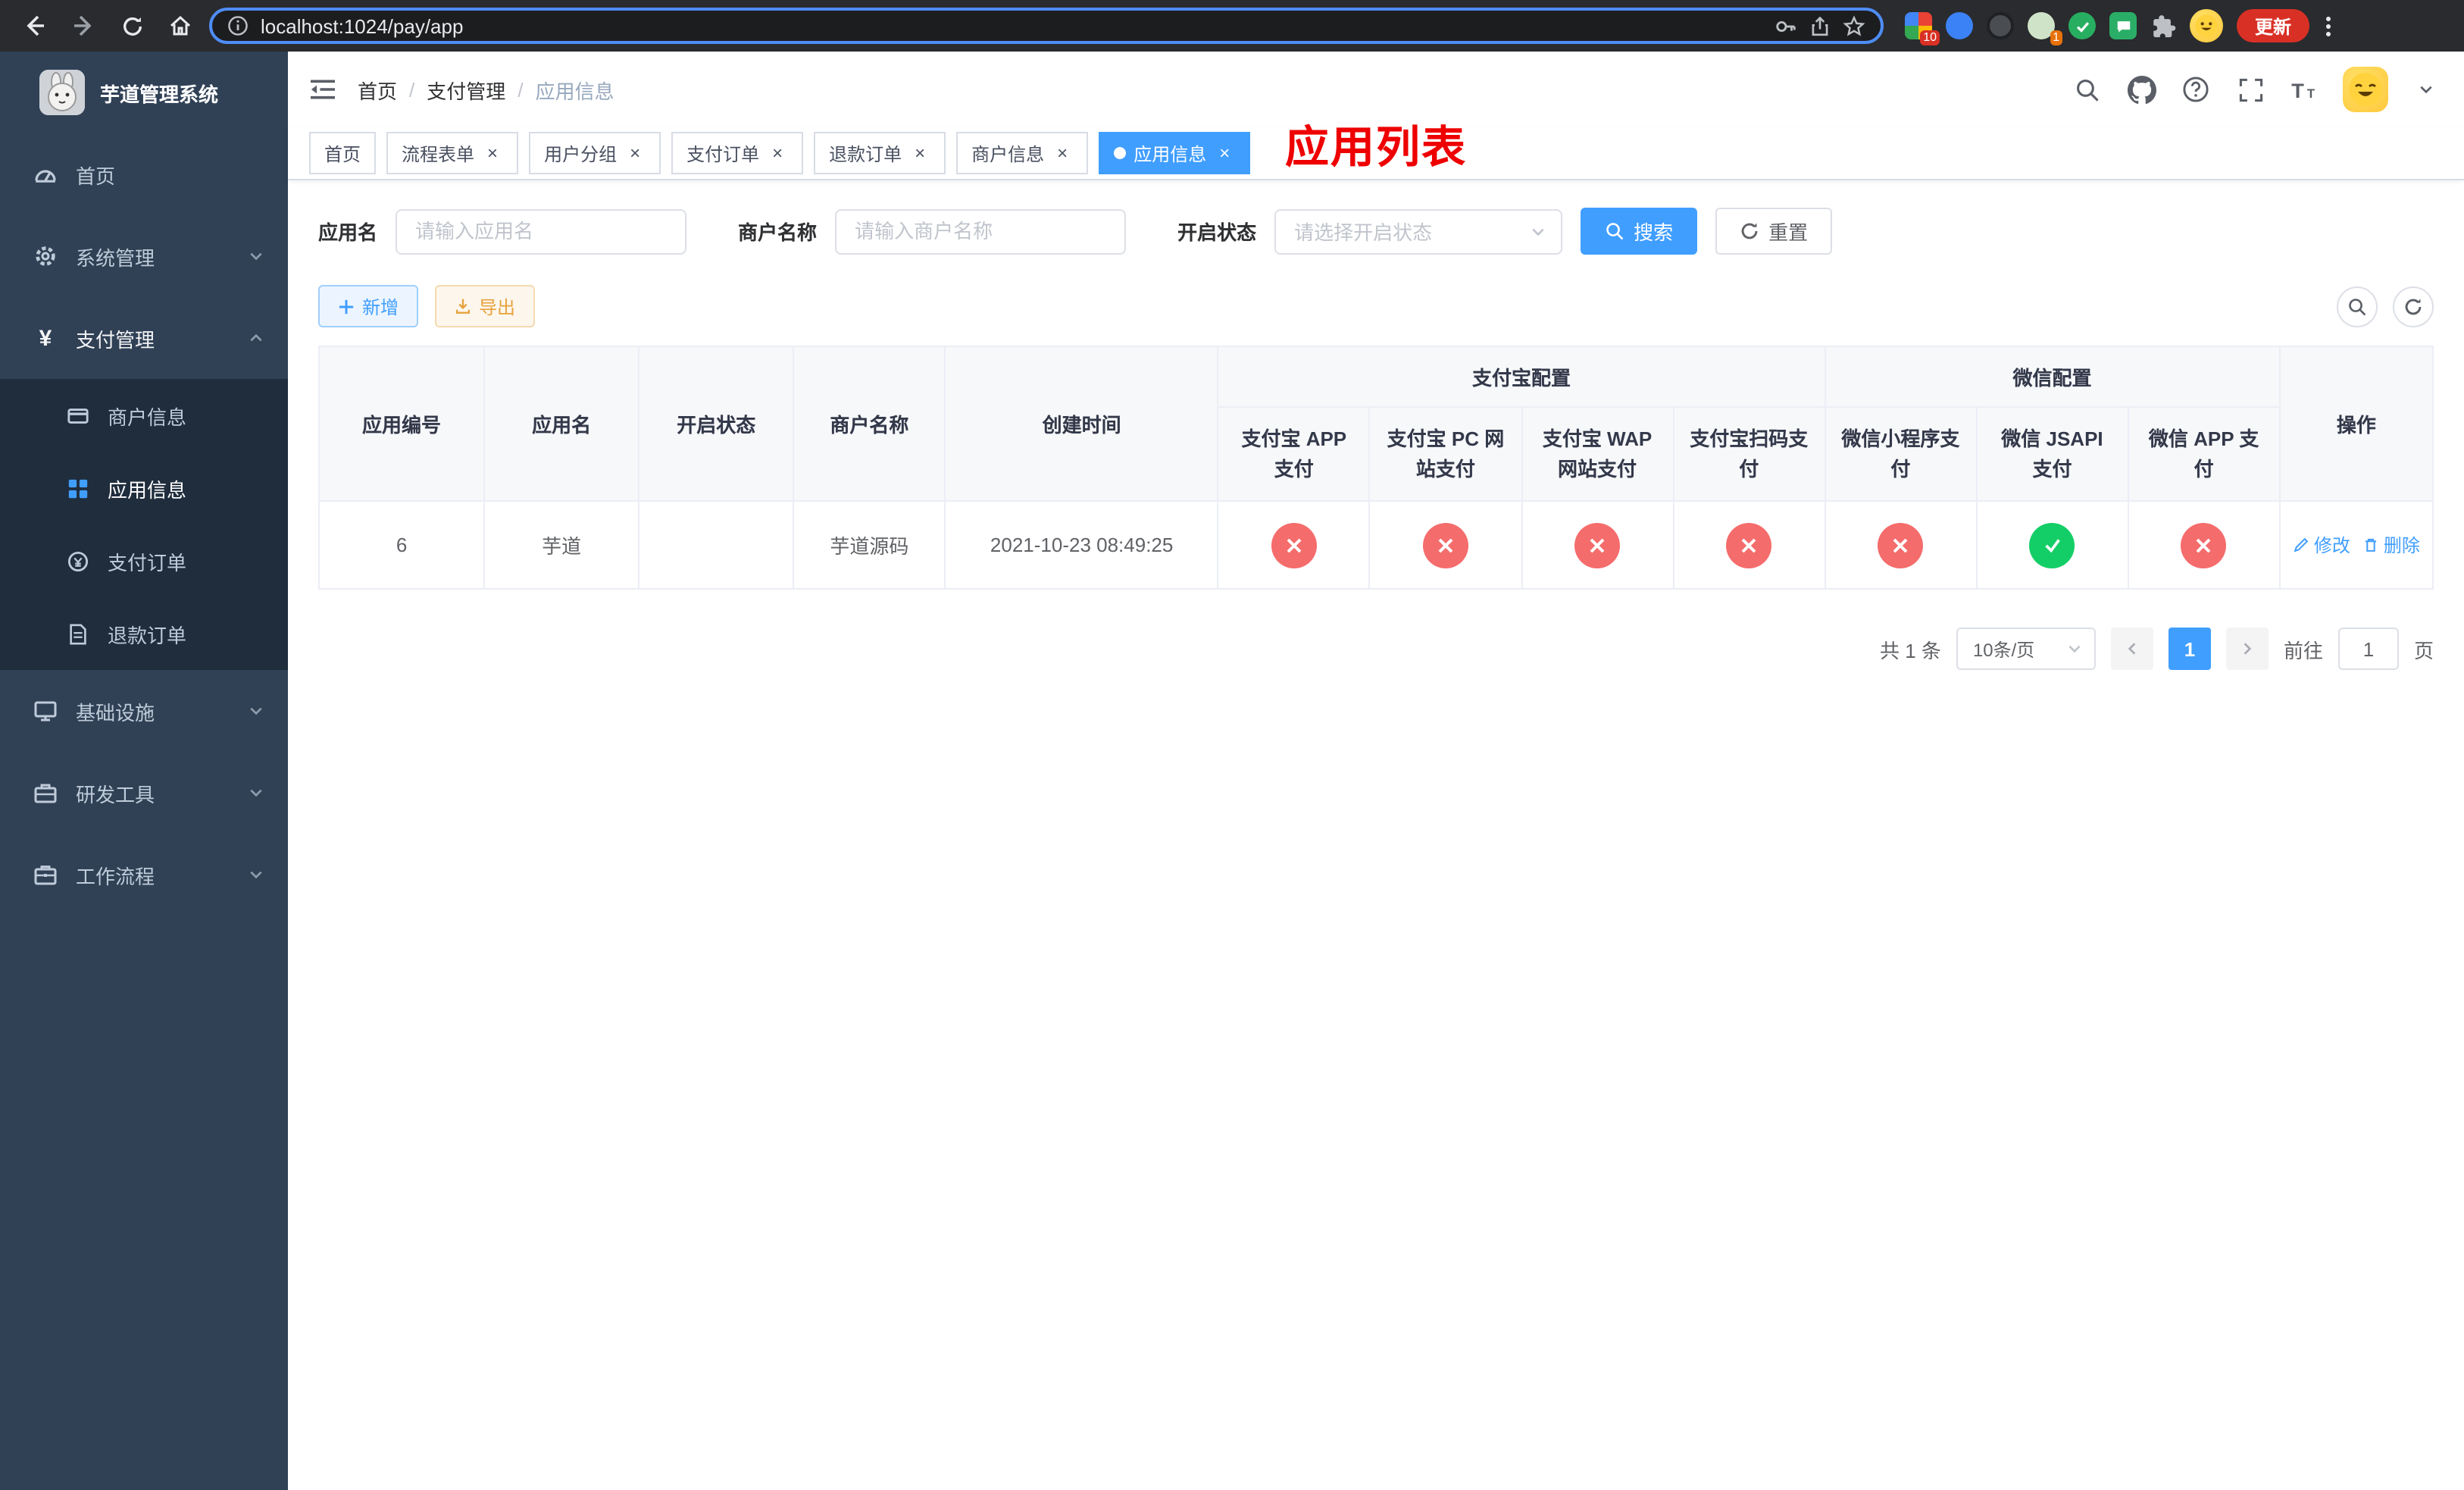 The image size is (2464, 1490). I want to click on sidebar-item-app-info: 应用信息, so click(144, 488).